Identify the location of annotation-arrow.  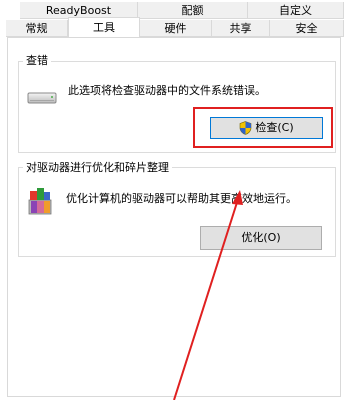
(208, 295).